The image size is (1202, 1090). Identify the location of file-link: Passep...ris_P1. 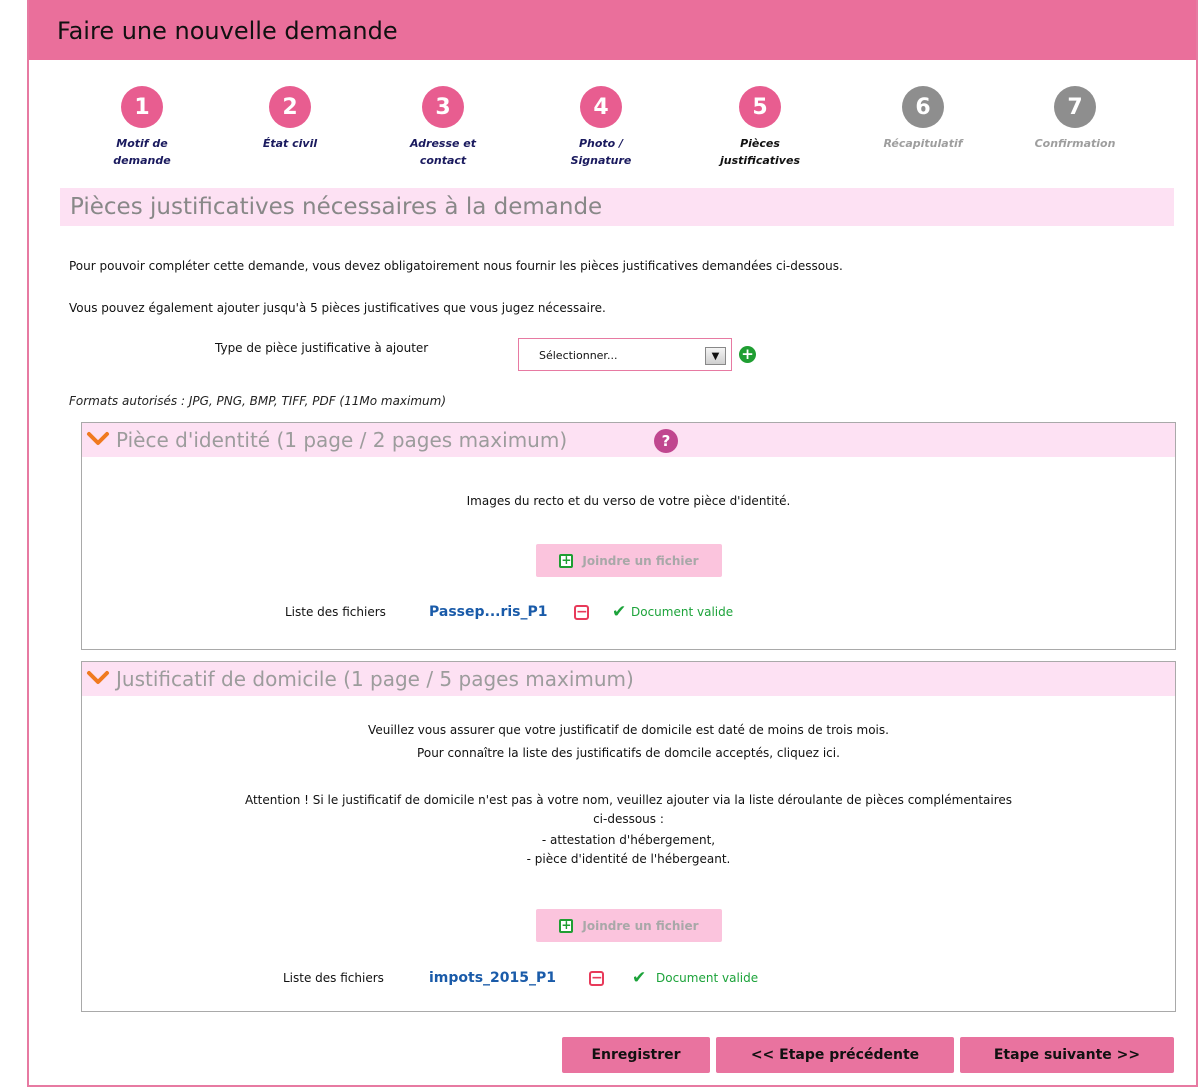
(488, 612).